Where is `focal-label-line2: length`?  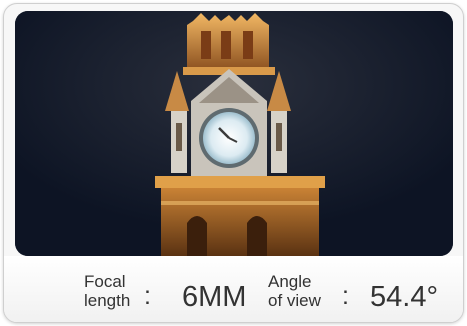
focal-label-line2: length is located at coordinates (107, 300).